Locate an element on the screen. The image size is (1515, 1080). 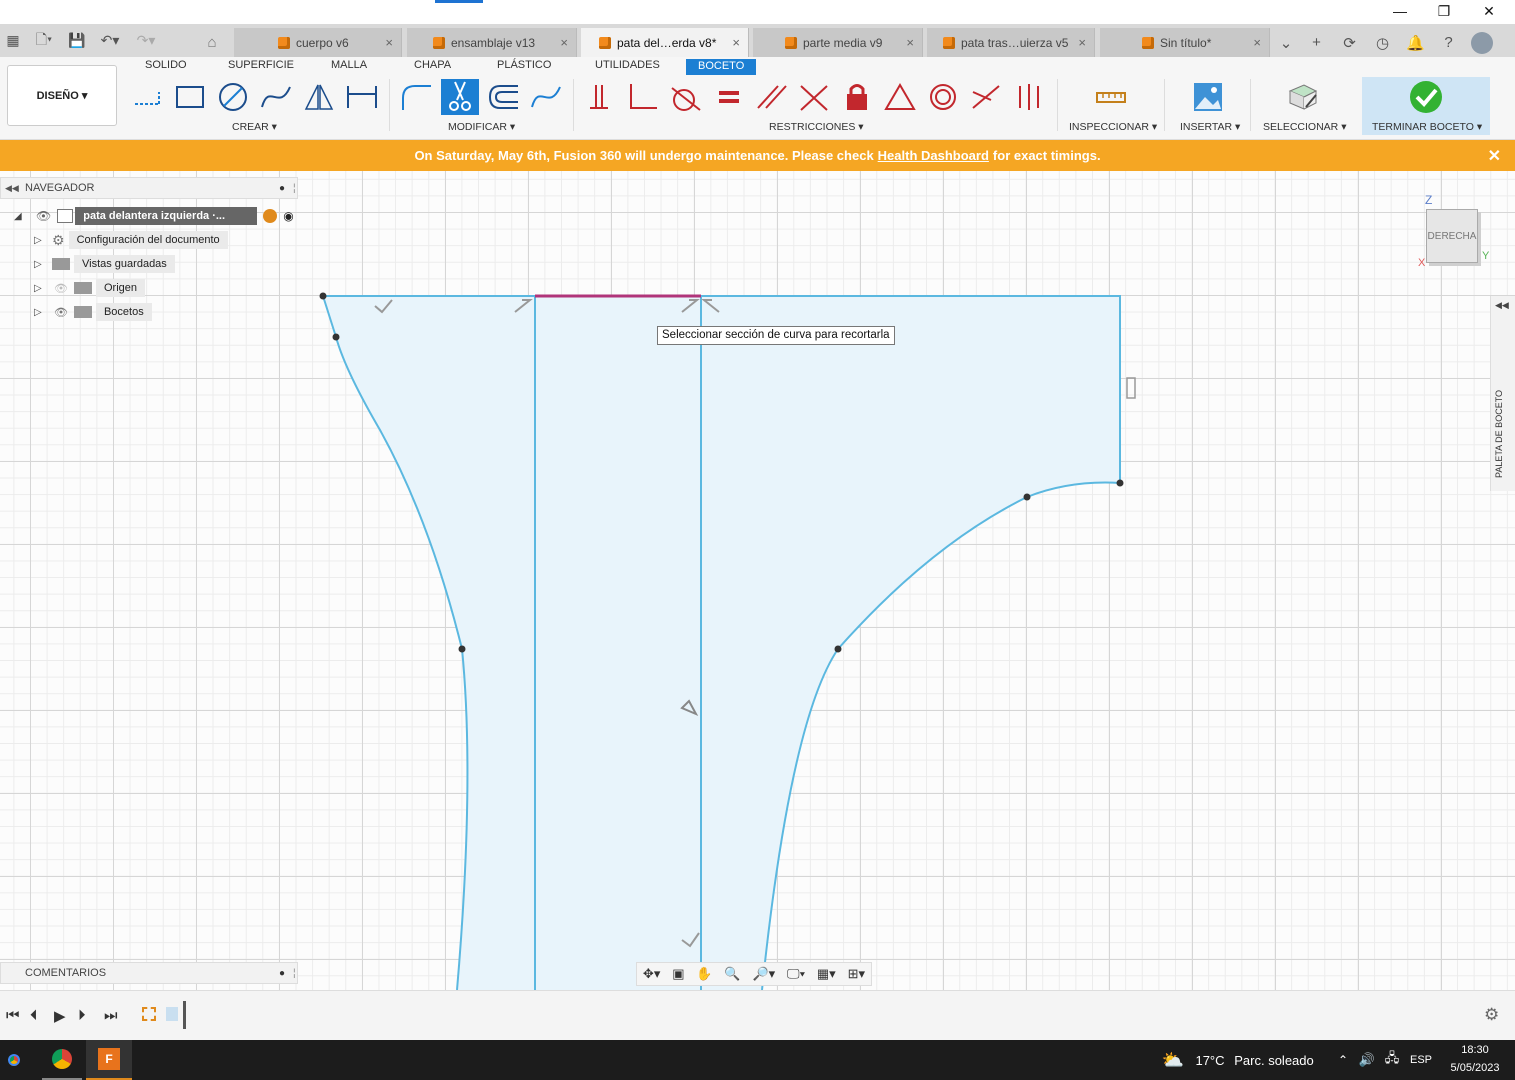
spline-tool-icon is located at coordinates (276, 97).